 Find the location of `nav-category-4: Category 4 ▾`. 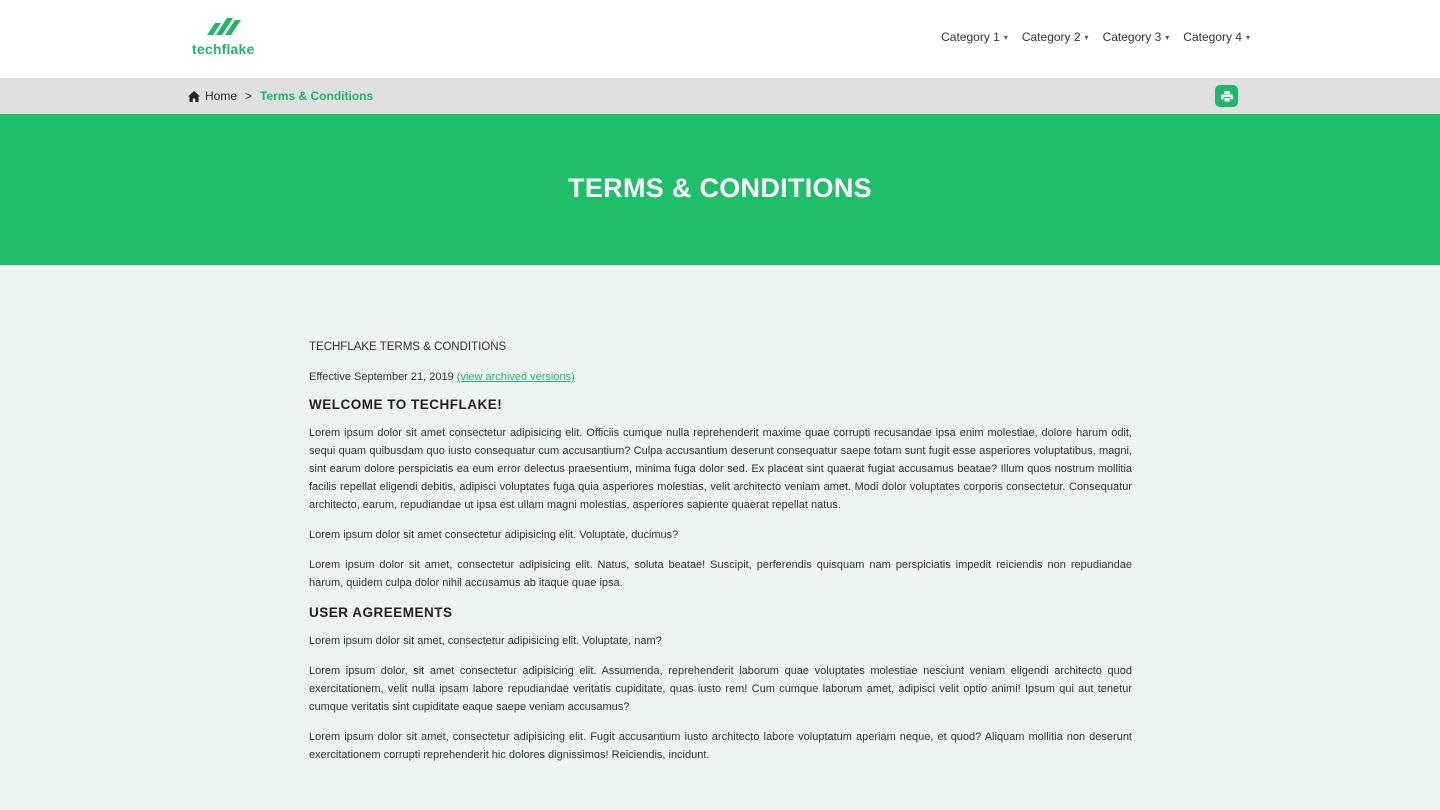

nav-category-4: Category 4 ▾ is located at coordinates (1216, 37).